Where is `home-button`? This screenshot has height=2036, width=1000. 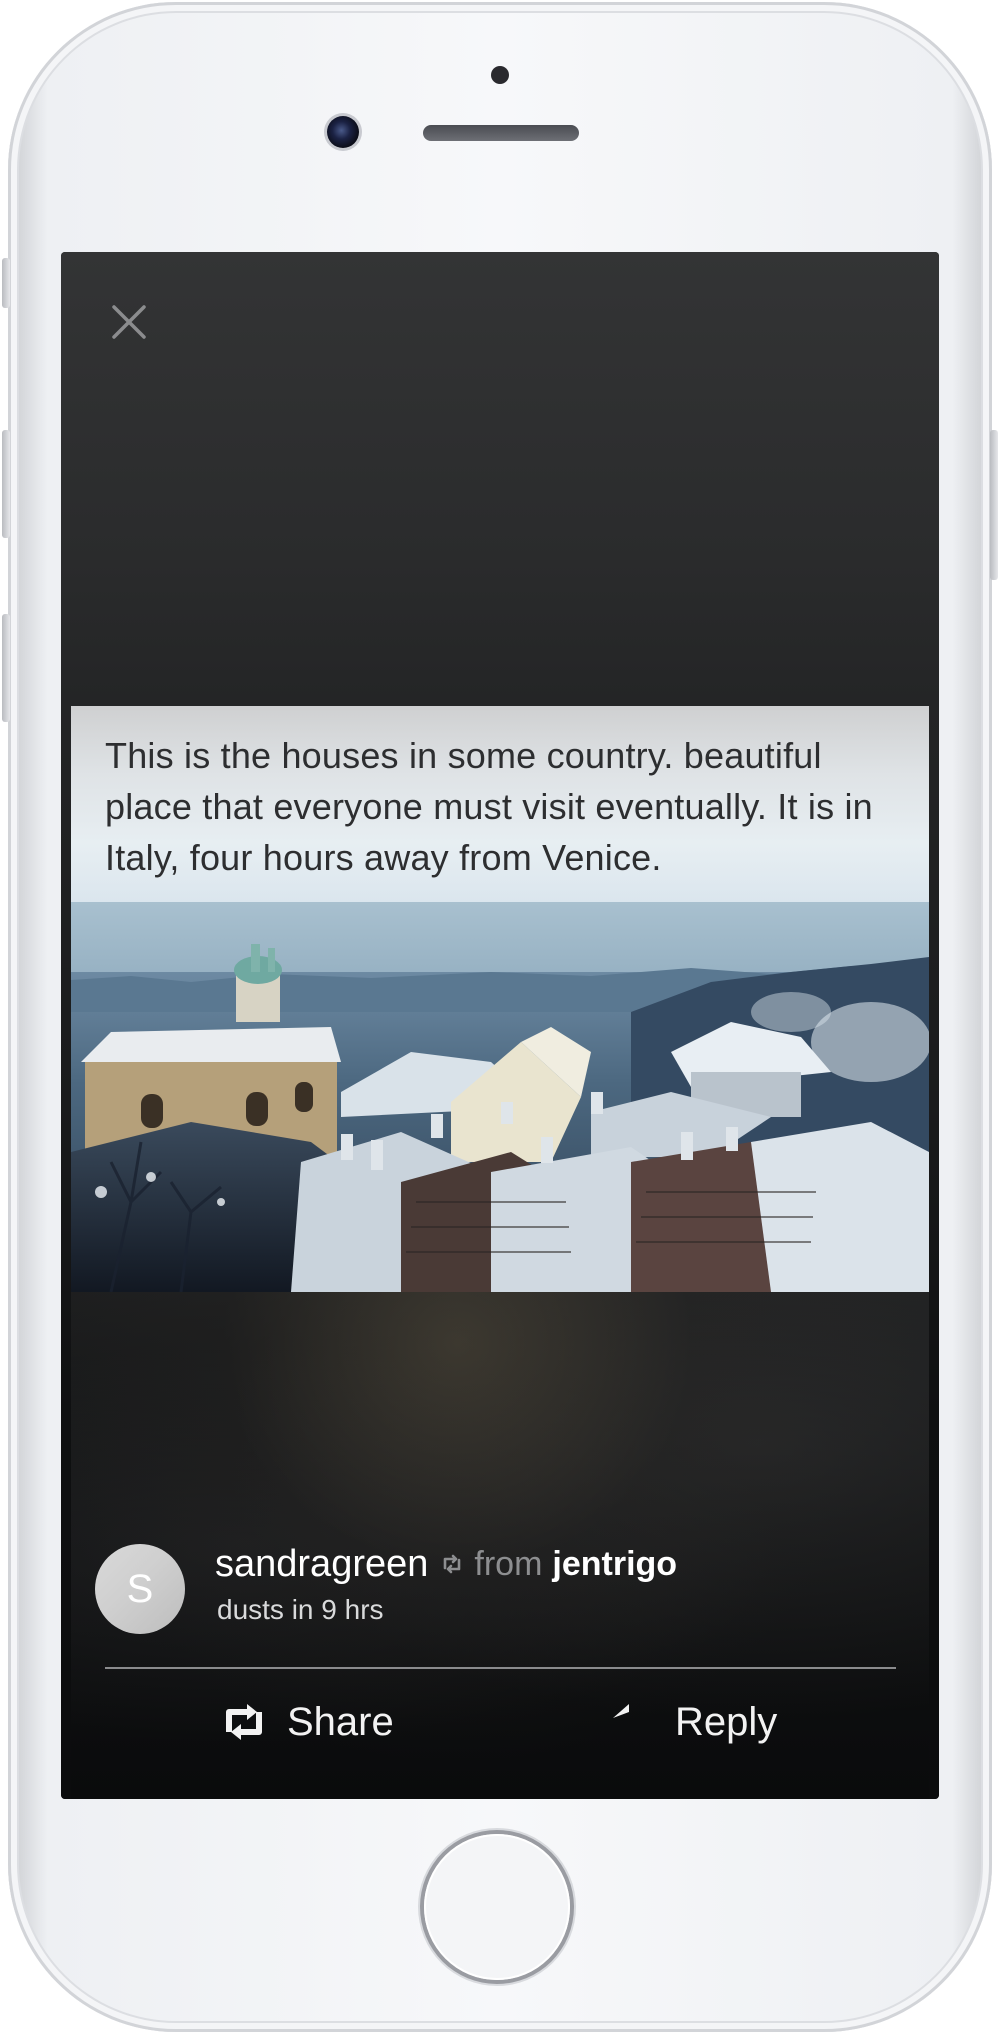
home-button is located at coordinates (497, 1907).